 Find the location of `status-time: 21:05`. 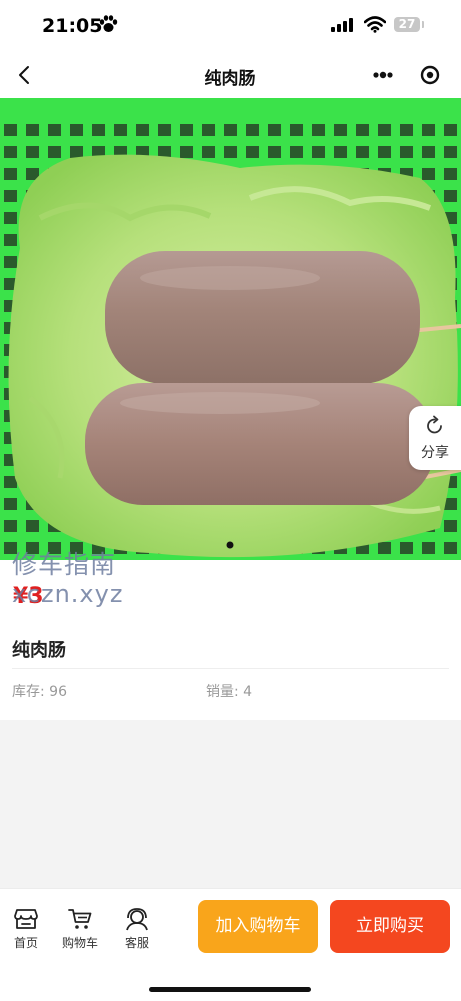

status-time: 21:05 is located at coordinates (72, 26).